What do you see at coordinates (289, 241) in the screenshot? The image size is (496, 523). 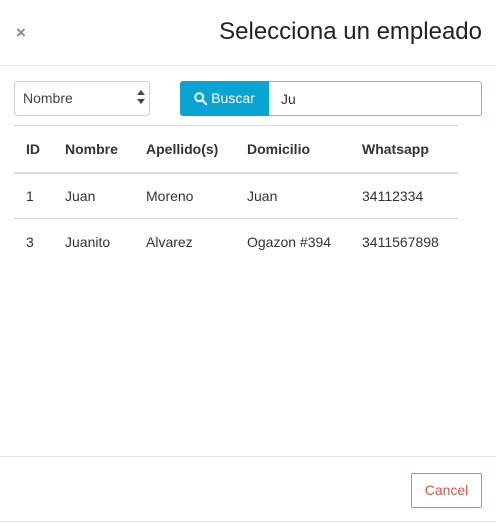 I see `cell-domicilio: Ogazon #394` at bounding box center [289, 241].